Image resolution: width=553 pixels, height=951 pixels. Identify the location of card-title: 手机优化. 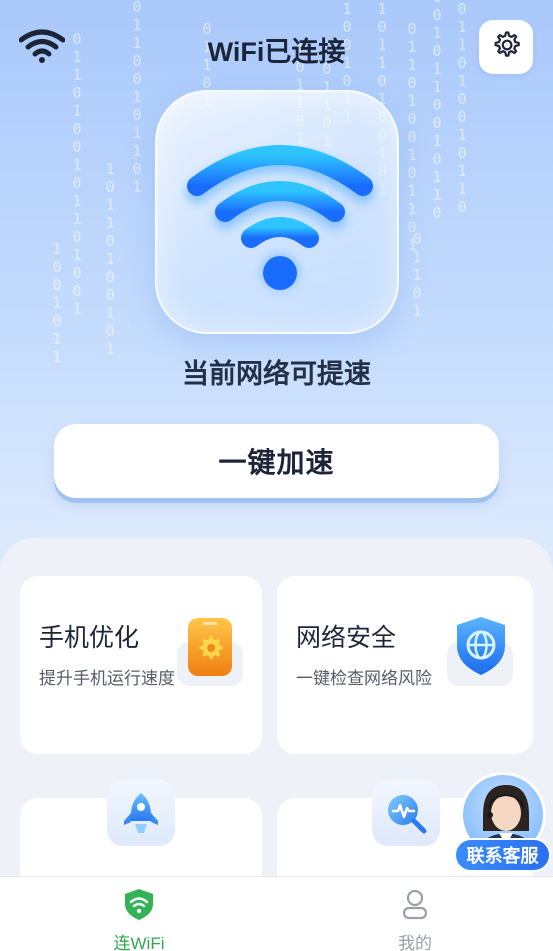
(89, 638).